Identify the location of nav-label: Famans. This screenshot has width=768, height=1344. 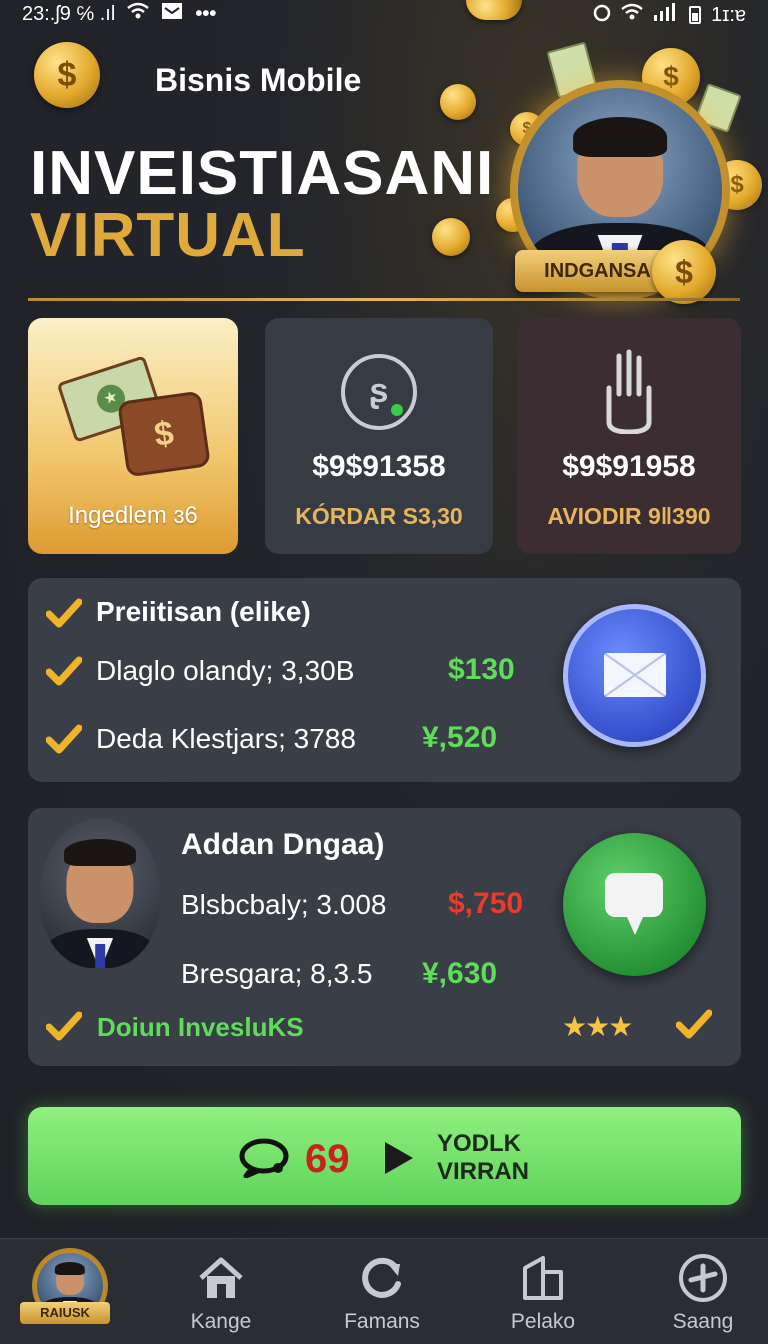
(382, 1321).